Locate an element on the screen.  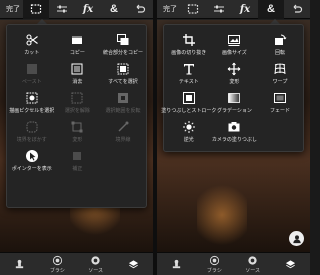
right_menu-item-label: 画像の切り抜き is located at coordinates (189, 53).